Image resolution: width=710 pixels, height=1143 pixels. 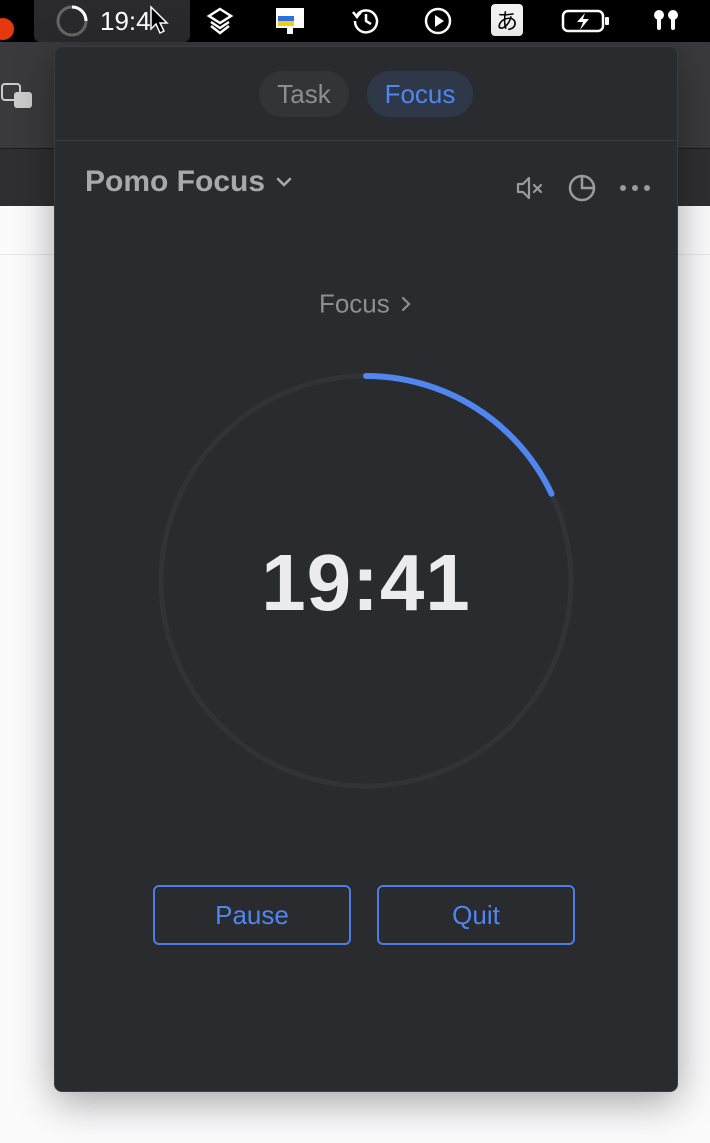 What do you see at coordinates (125, 21) in the screenshot?
I see `menubar-clock: 19:4` at bounding box center [125, 21].